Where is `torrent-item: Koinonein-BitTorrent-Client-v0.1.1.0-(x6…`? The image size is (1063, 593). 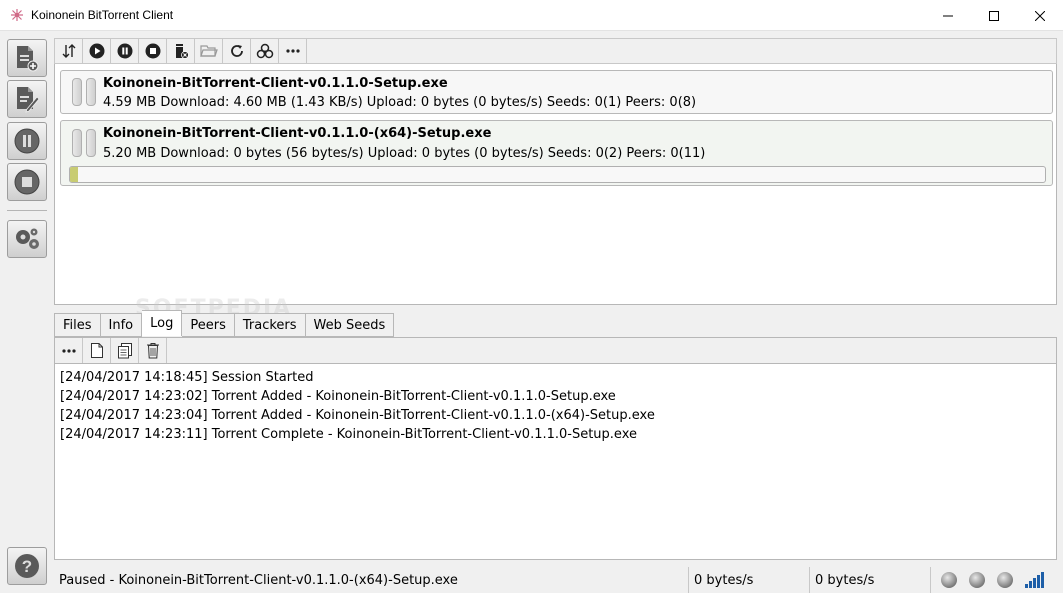
torrent-item: Koinonein-BitTorrent-Client-v0.1.1.0-(x6… is located at coordinates (556, 153).